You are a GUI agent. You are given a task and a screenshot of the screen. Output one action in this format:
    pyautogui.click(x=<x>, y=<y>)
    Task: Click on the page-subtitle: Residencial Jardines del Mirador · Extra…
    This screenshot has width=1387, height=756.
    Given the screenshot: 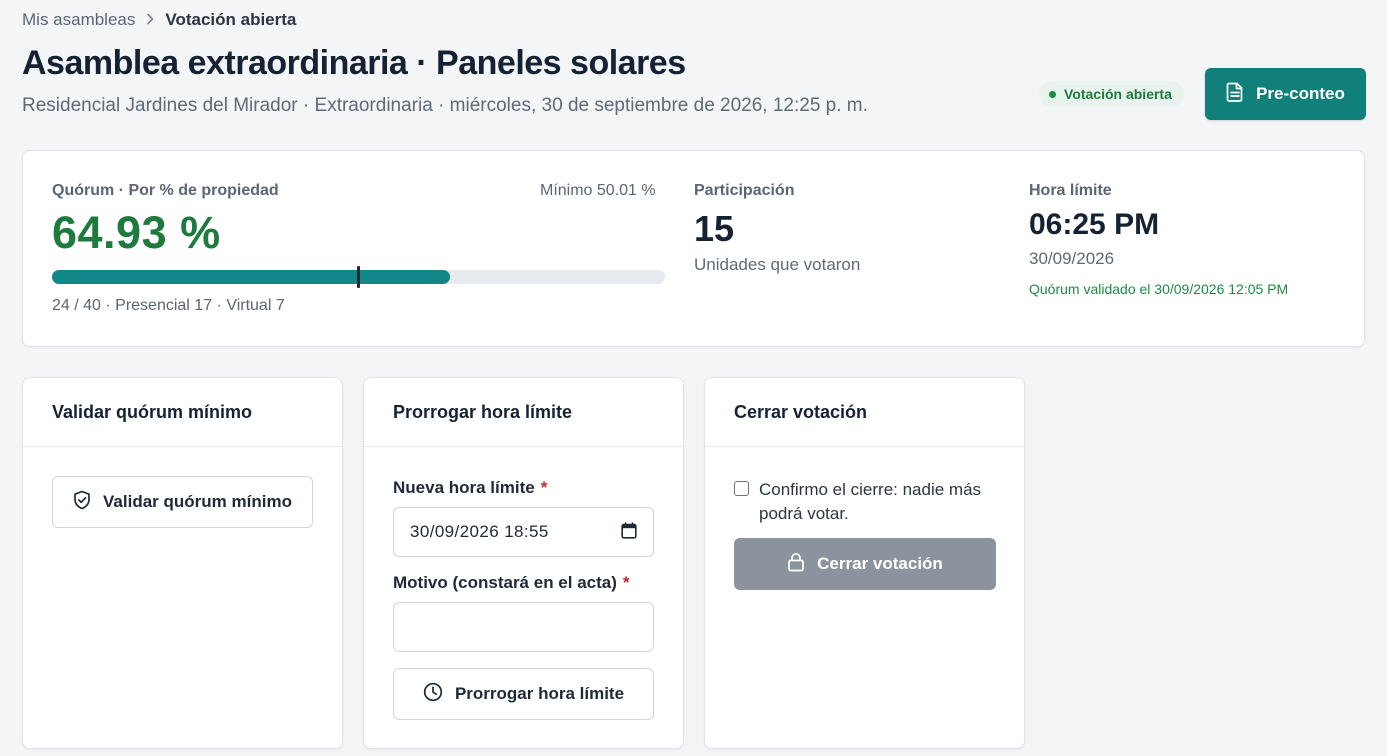 What is the action you would take?
    pyautogui.click(x=445, y=105)
    